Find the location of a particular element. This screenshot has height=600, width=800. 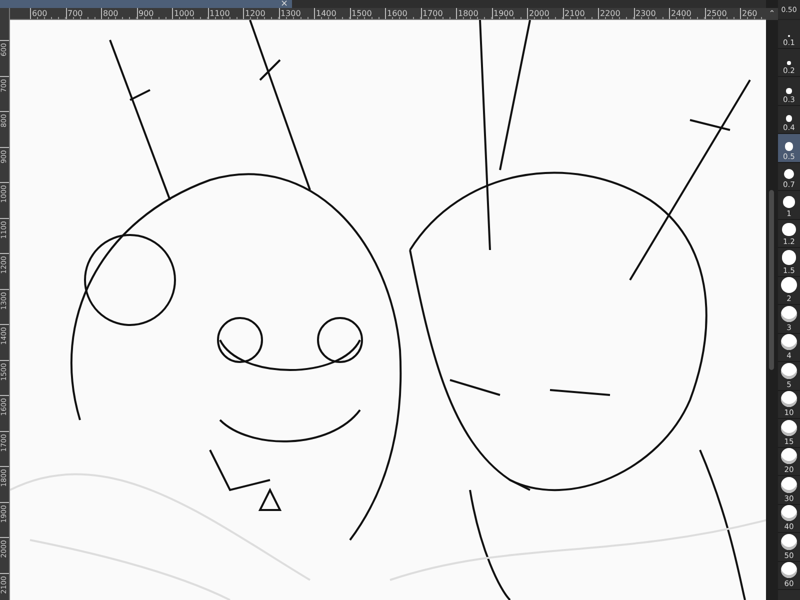

scroll-up-button: ⌃ is located at coordinates (772, 14).